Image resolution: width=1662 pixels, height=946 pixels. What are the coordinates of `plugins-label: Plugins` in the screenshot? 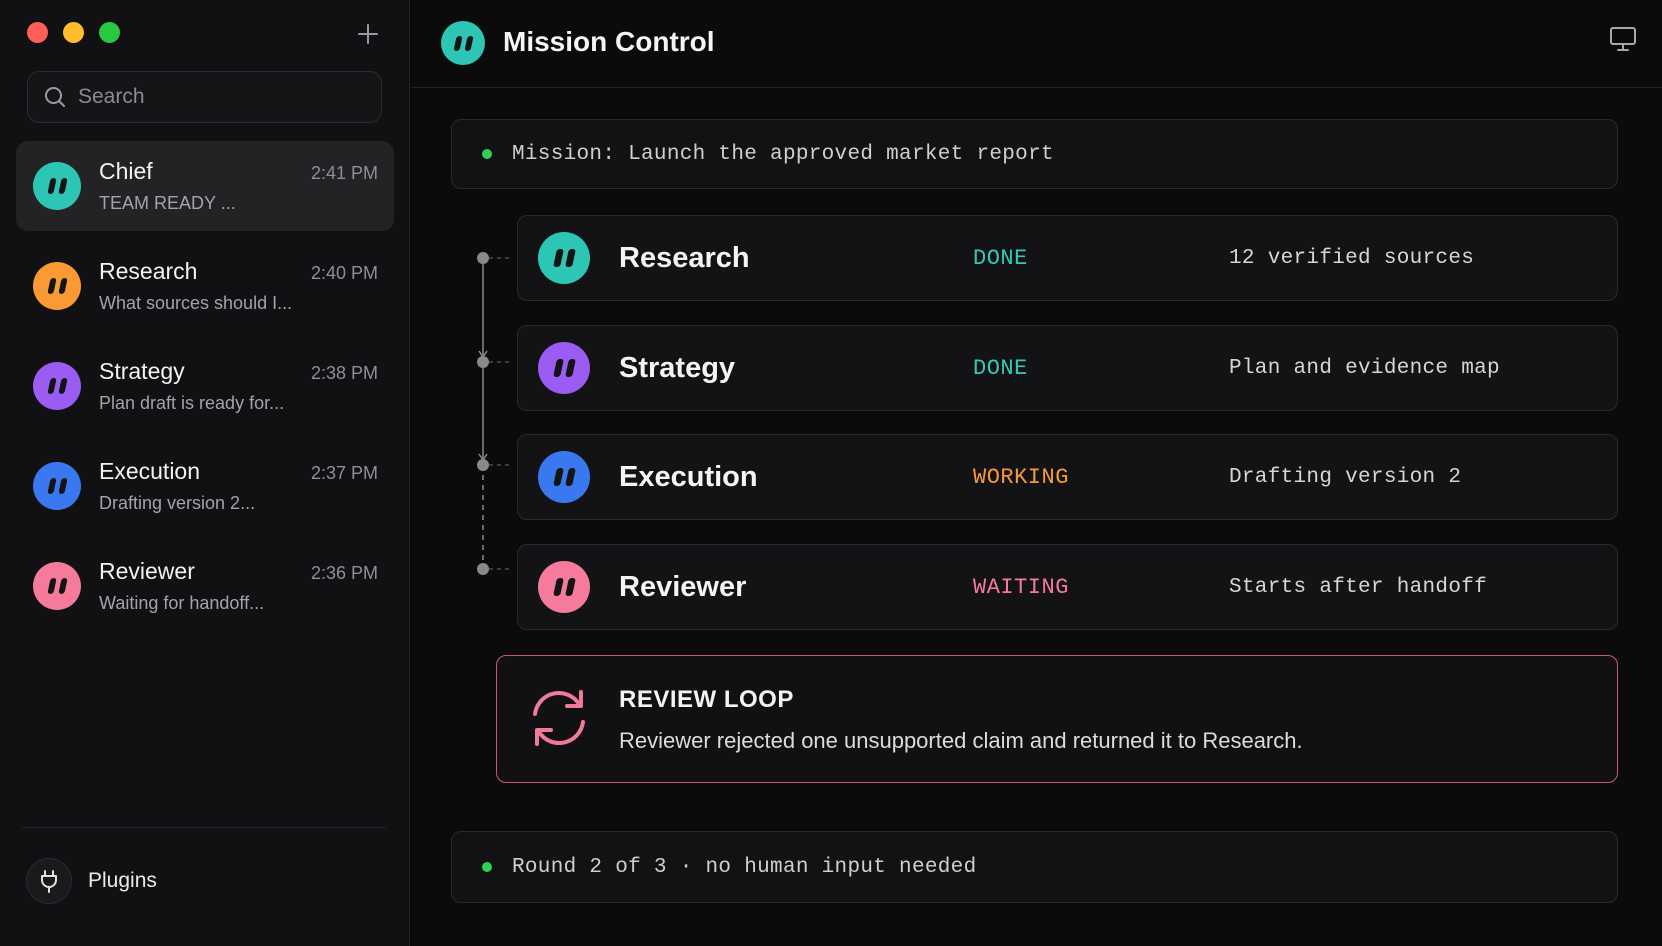 It's located at (122, 880).